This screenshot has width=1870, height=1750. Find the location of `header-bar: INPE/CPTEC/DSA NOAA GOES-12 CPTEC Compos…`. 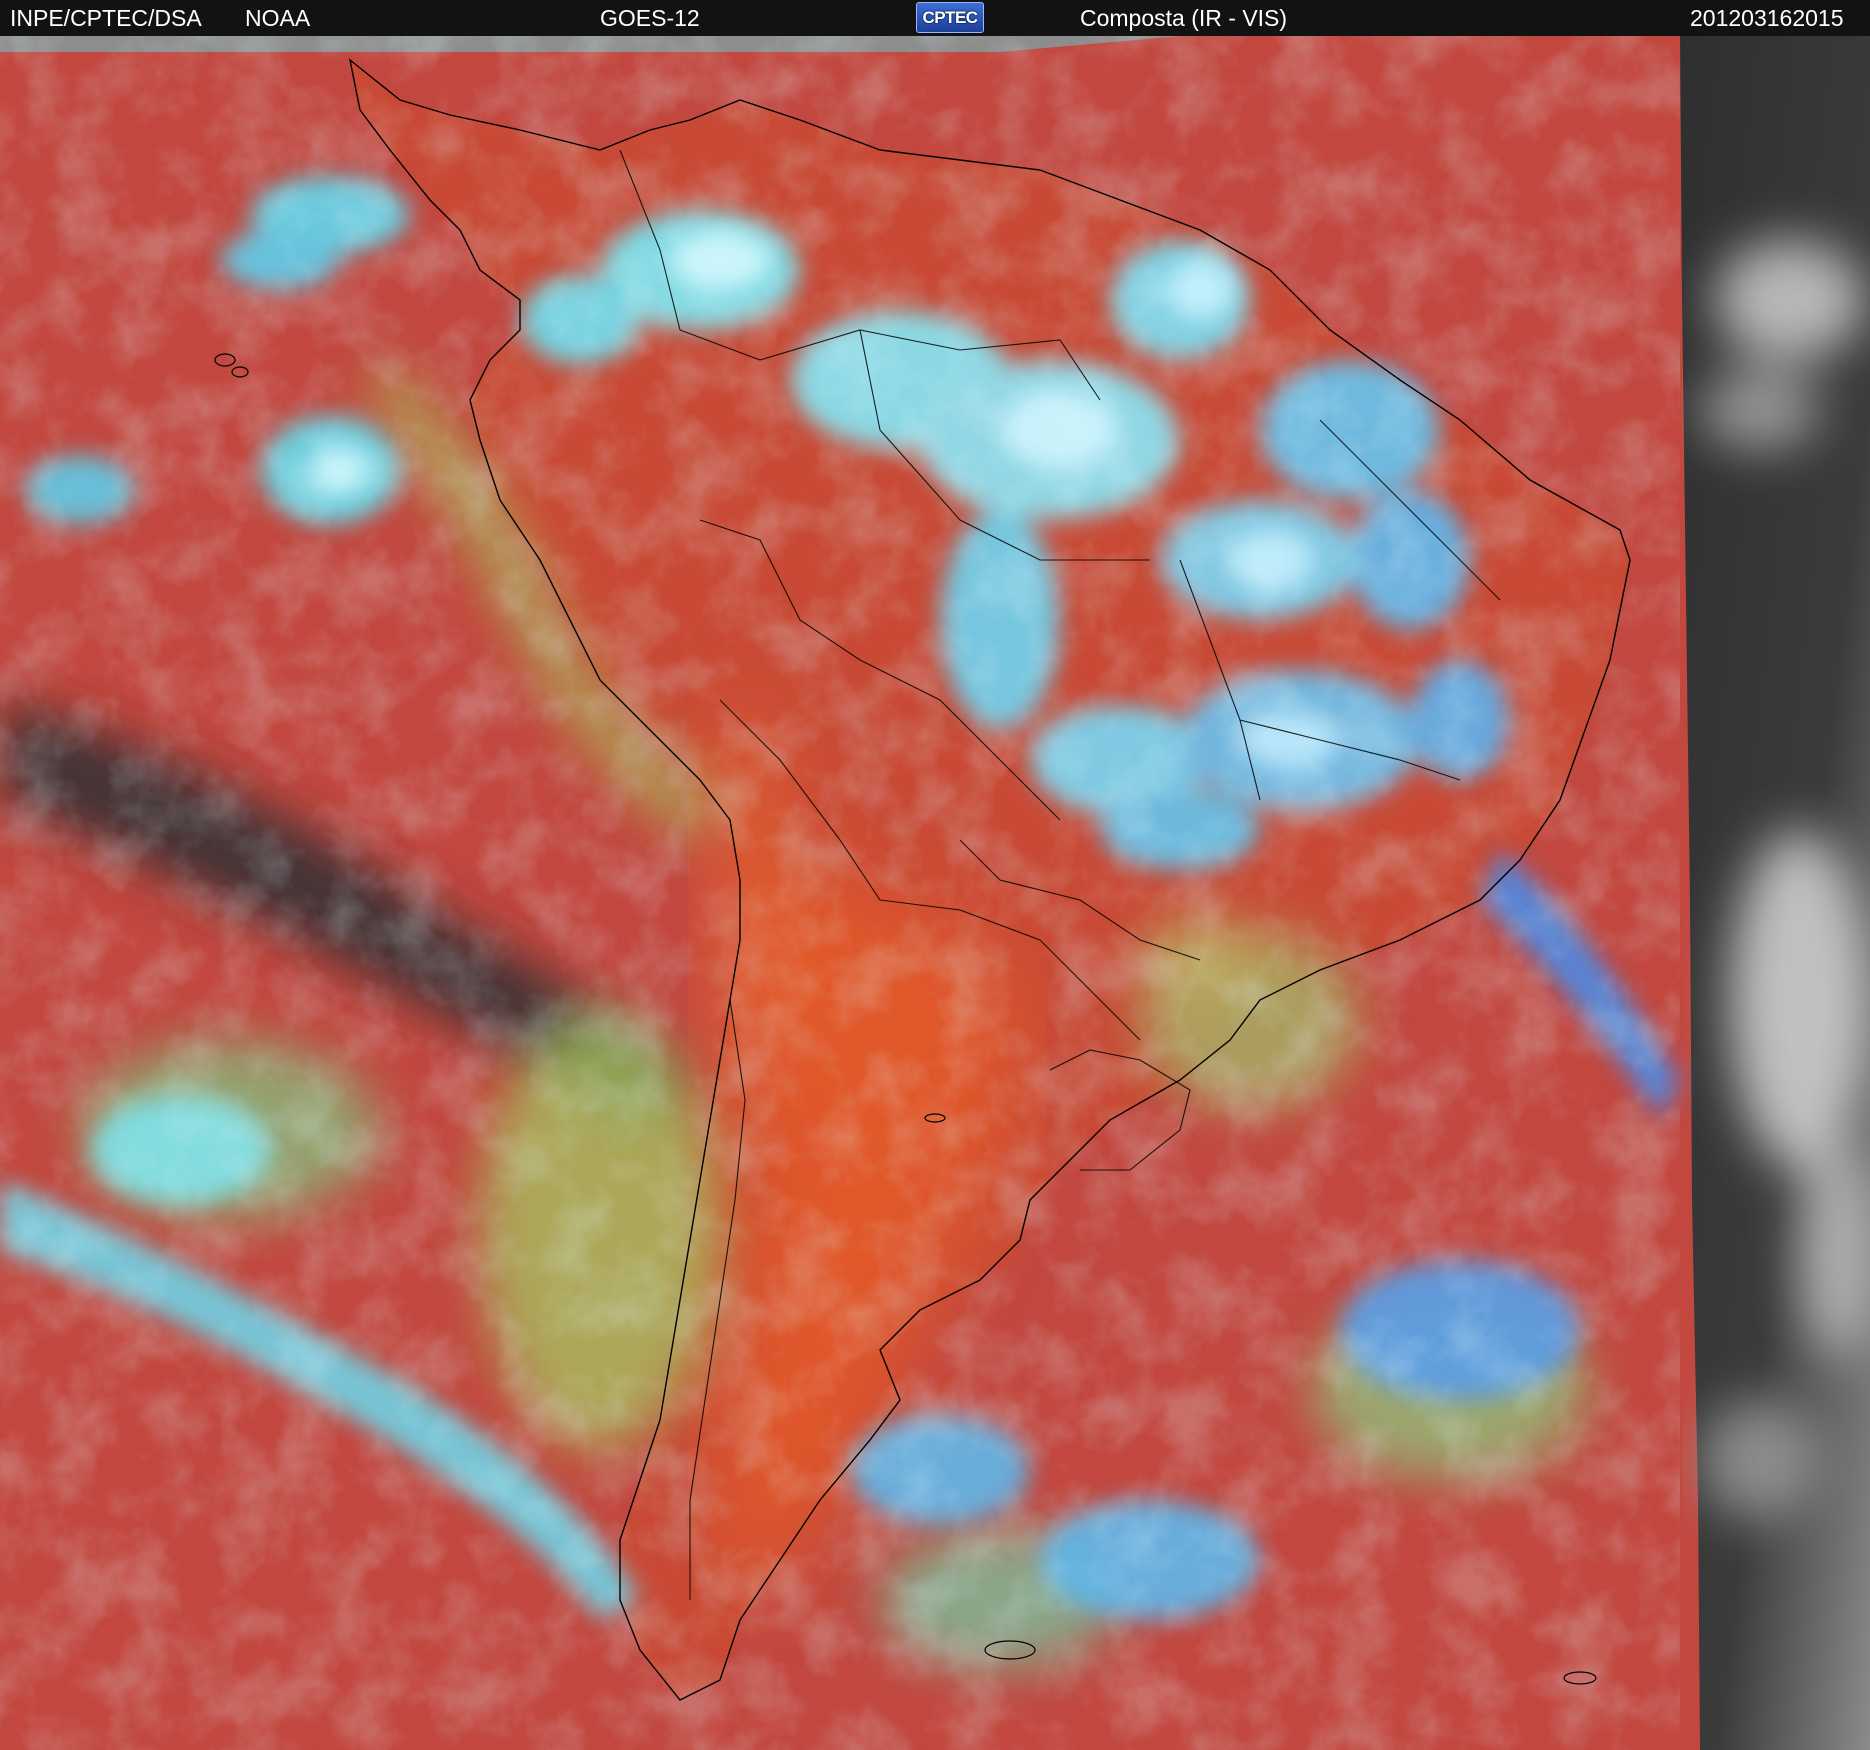

header-bar: INPE/CPTEC/DSA NOAA GOES-12 CPTEC Compos… is located at coordinates (935, 18).